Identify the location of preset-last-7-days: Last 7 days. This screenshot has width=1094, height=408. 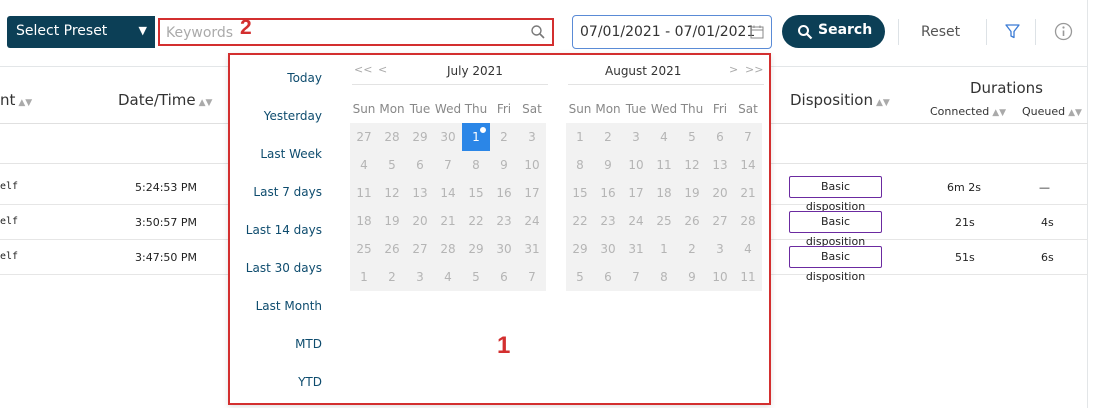
(276, 192).